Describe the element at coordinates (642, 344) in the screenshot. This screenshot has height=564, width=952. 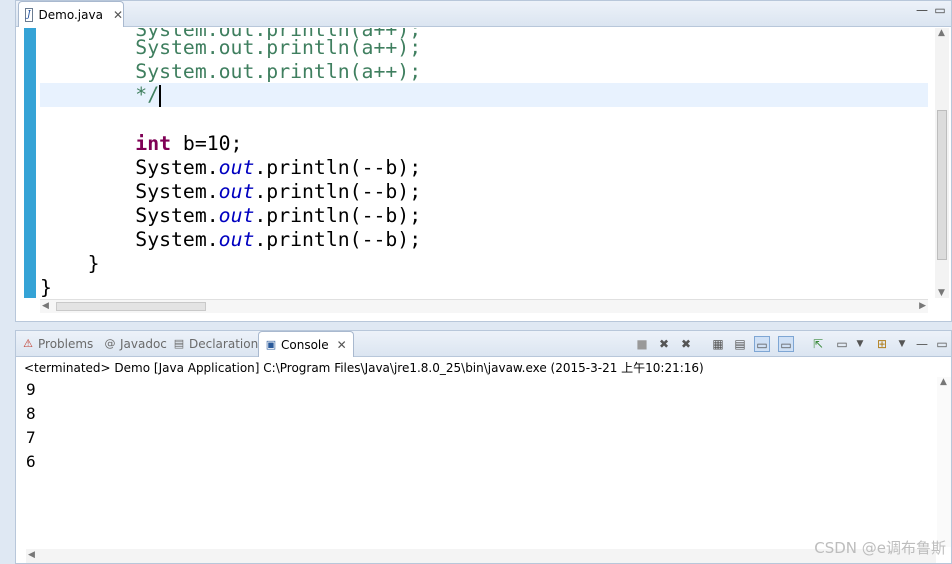
I see `terminate-icon: ■` at that location.